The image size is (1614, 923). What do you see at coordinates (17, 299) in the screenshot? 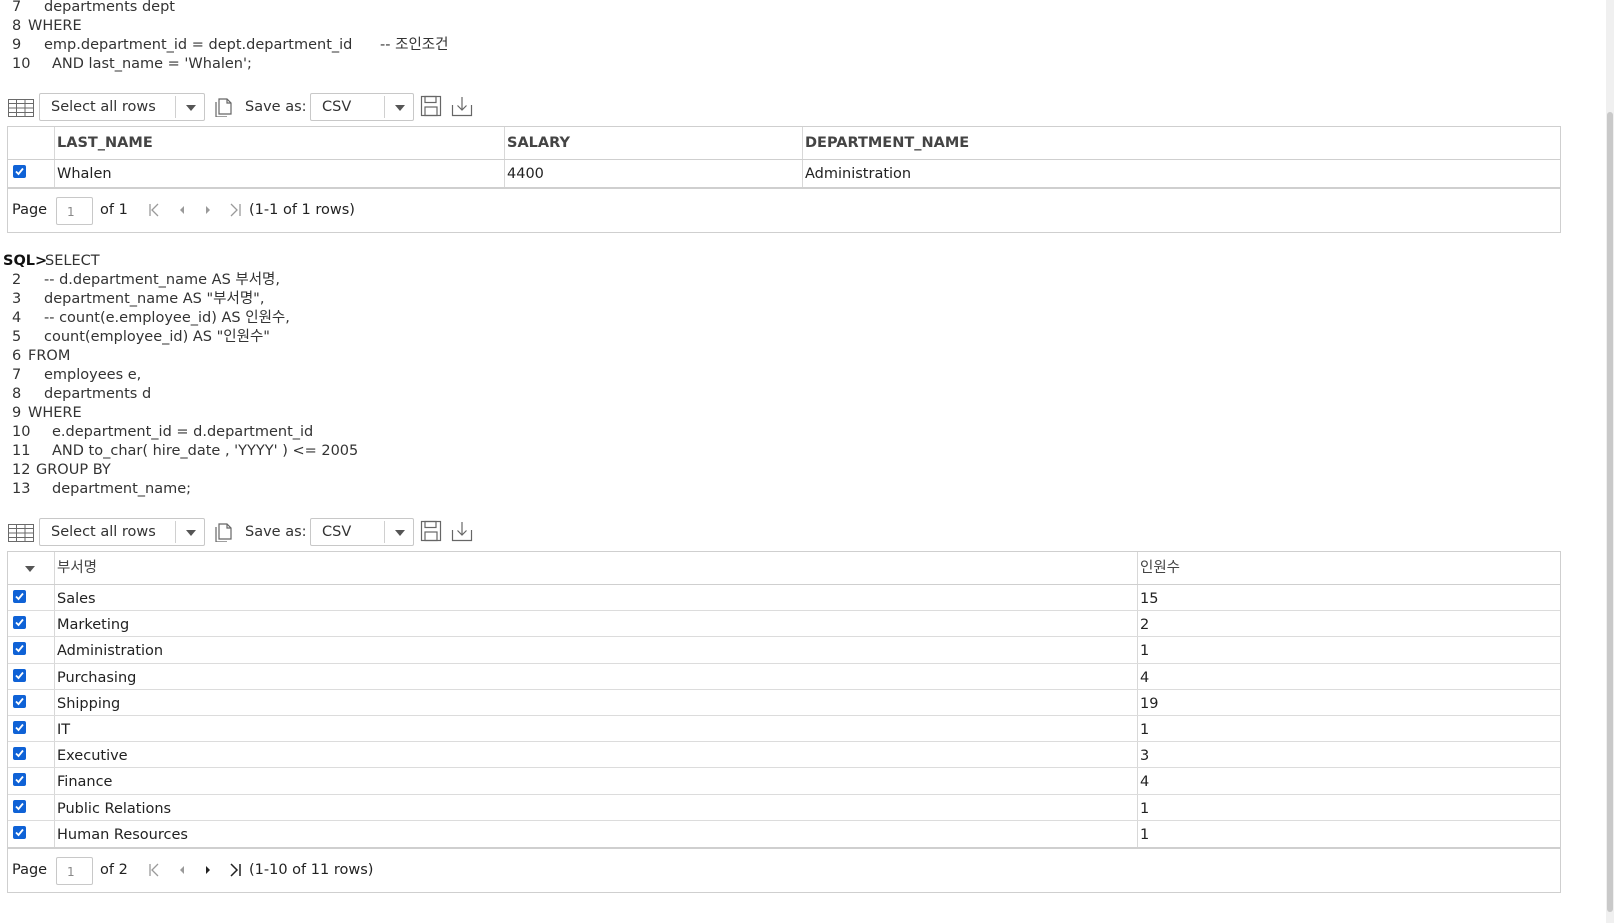
I see `line-number: 3` at bounding box center [17, 299].